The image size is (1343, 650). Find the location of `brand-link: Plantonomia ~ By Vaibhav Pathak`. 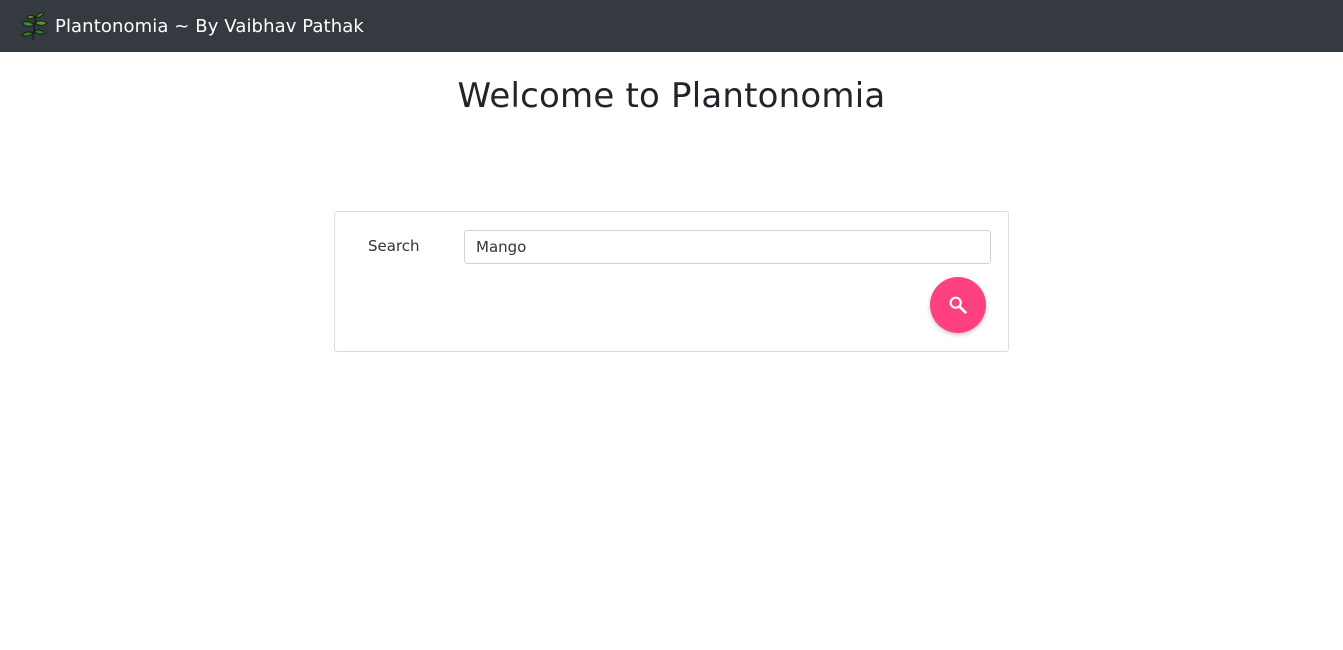

brand-link: Plantonomia ~ By Vaibhav Pathak is located at coordinates (191, 26).